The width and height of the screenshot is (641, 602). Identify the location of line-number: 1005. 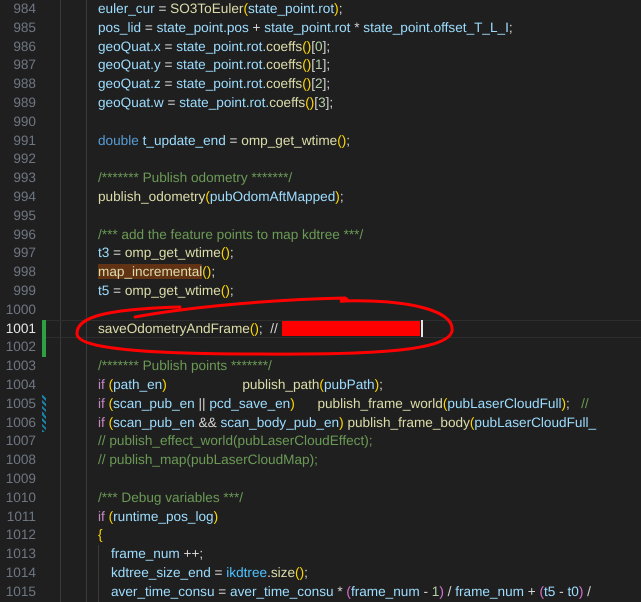
(20, 403).